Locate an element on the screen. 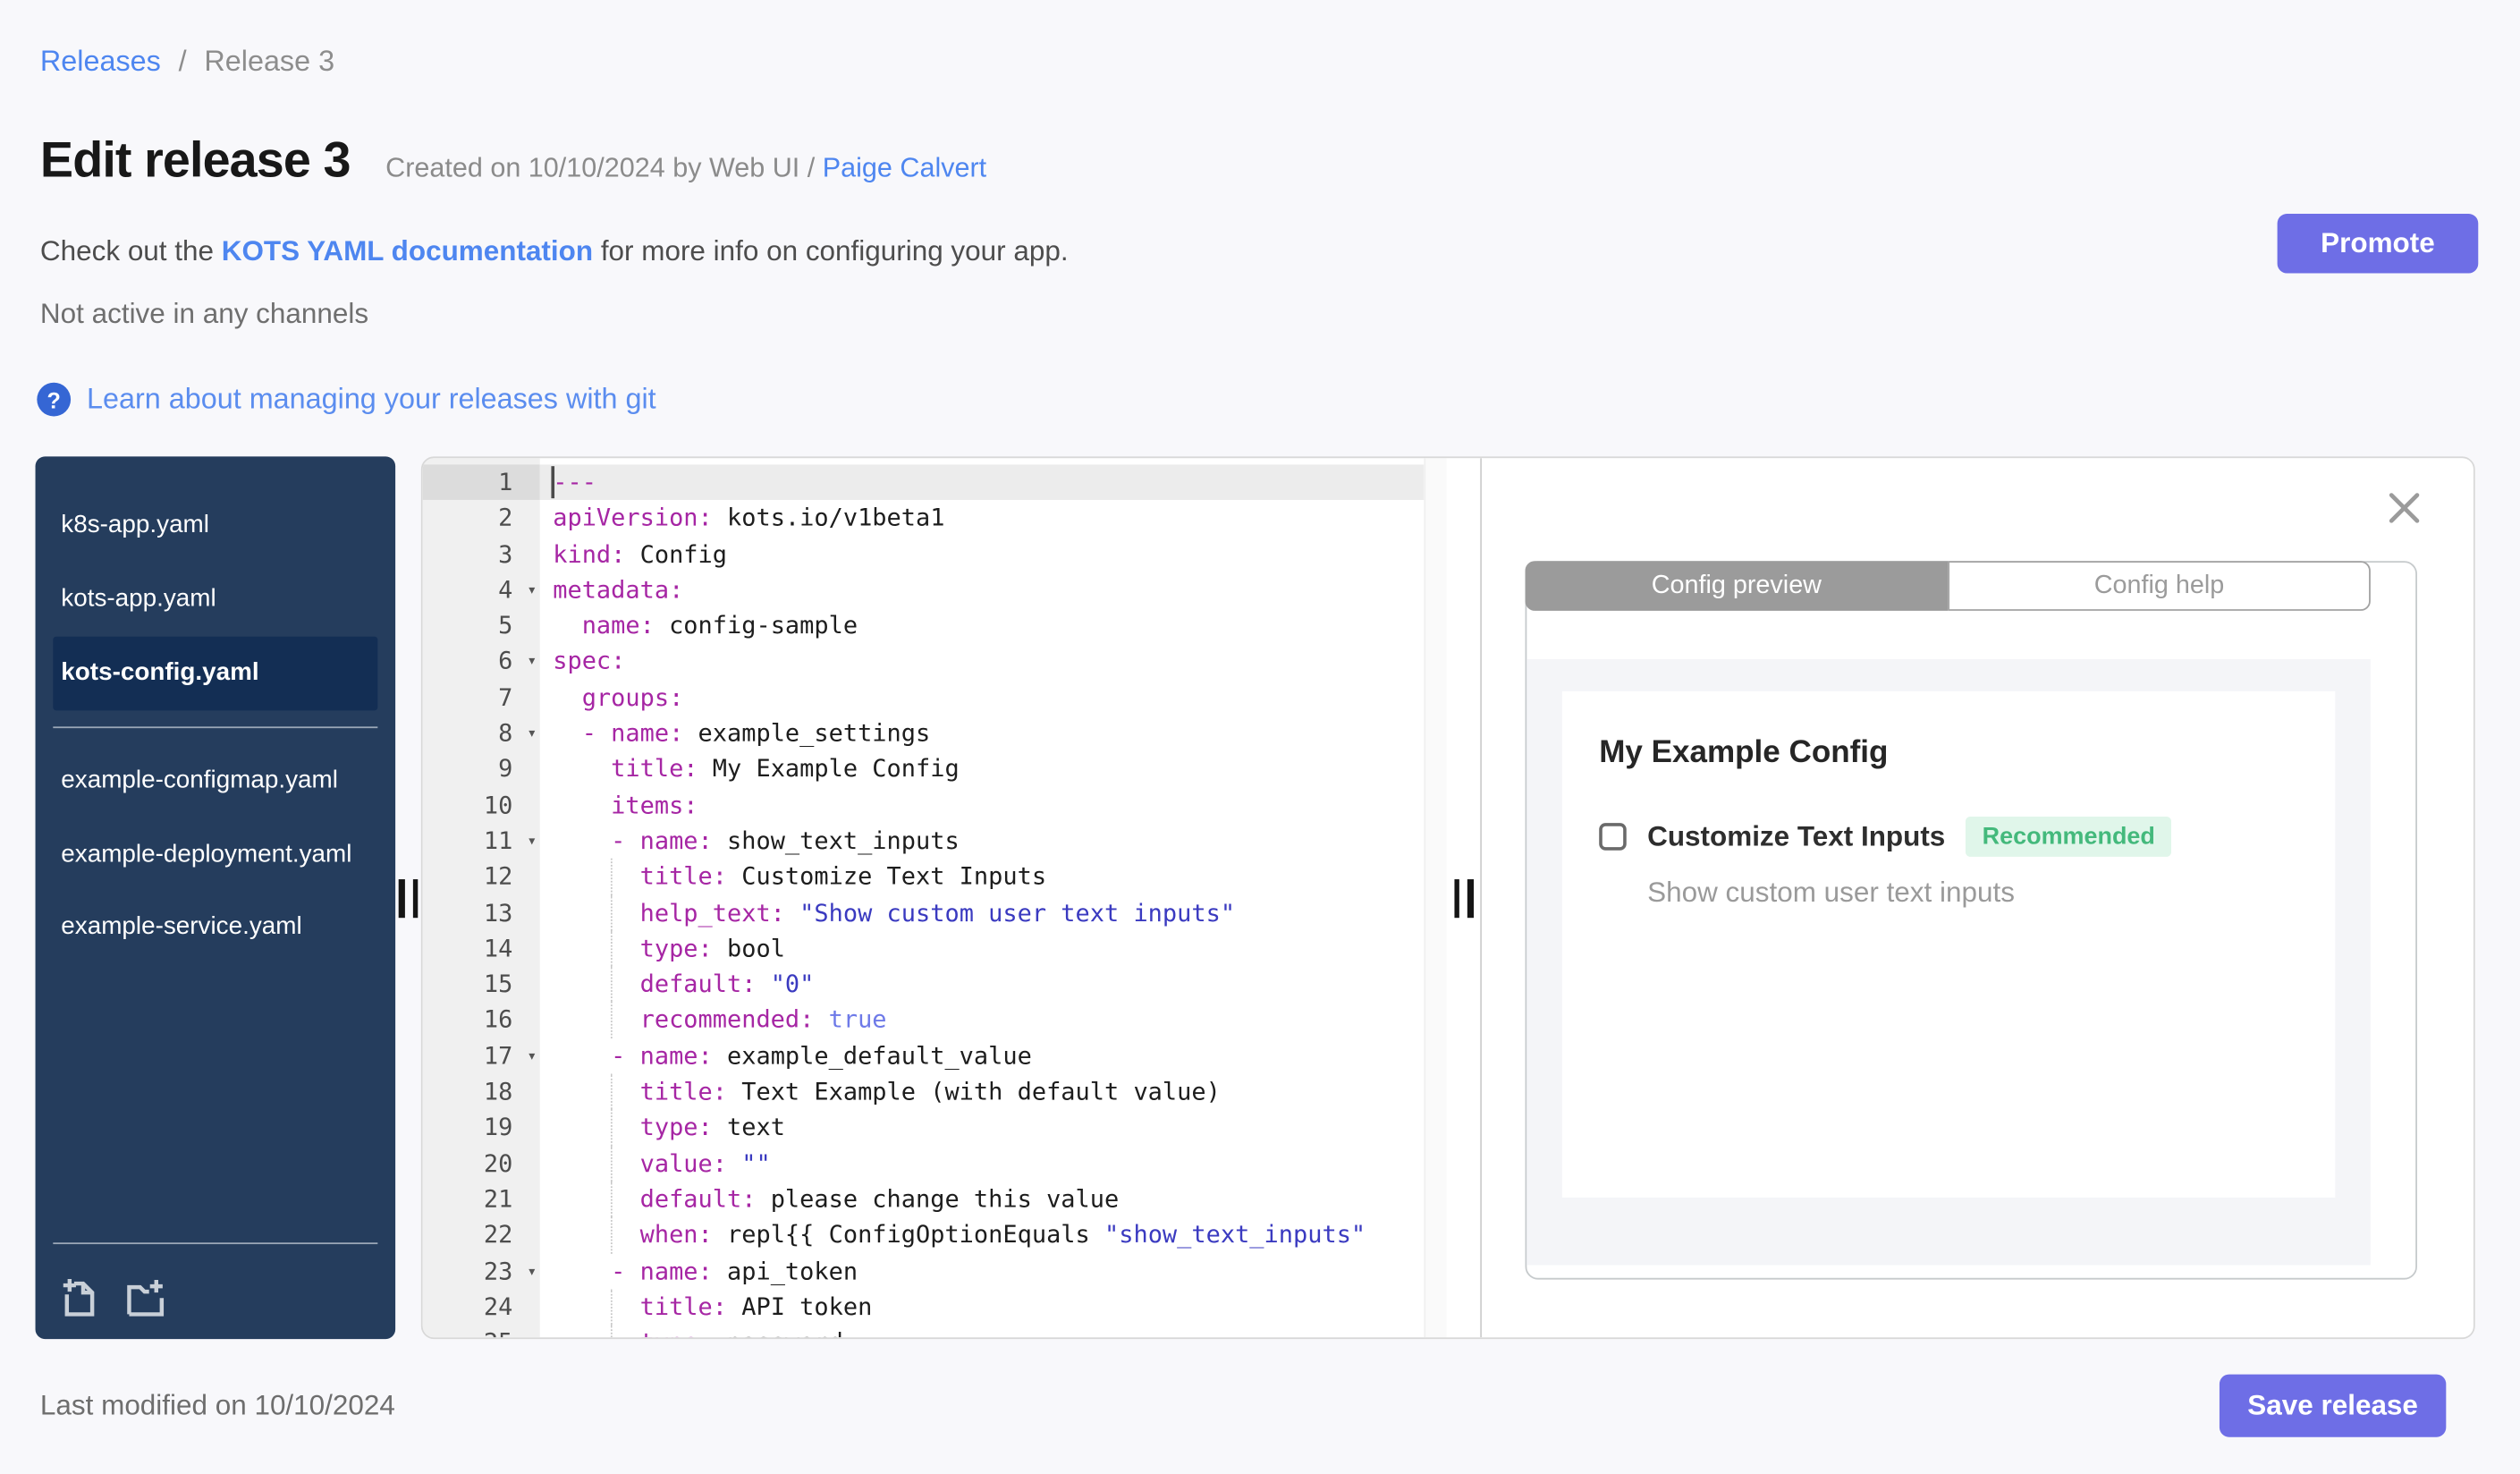  gutter-line-24: 24 is located at coordinates (481, 1307).